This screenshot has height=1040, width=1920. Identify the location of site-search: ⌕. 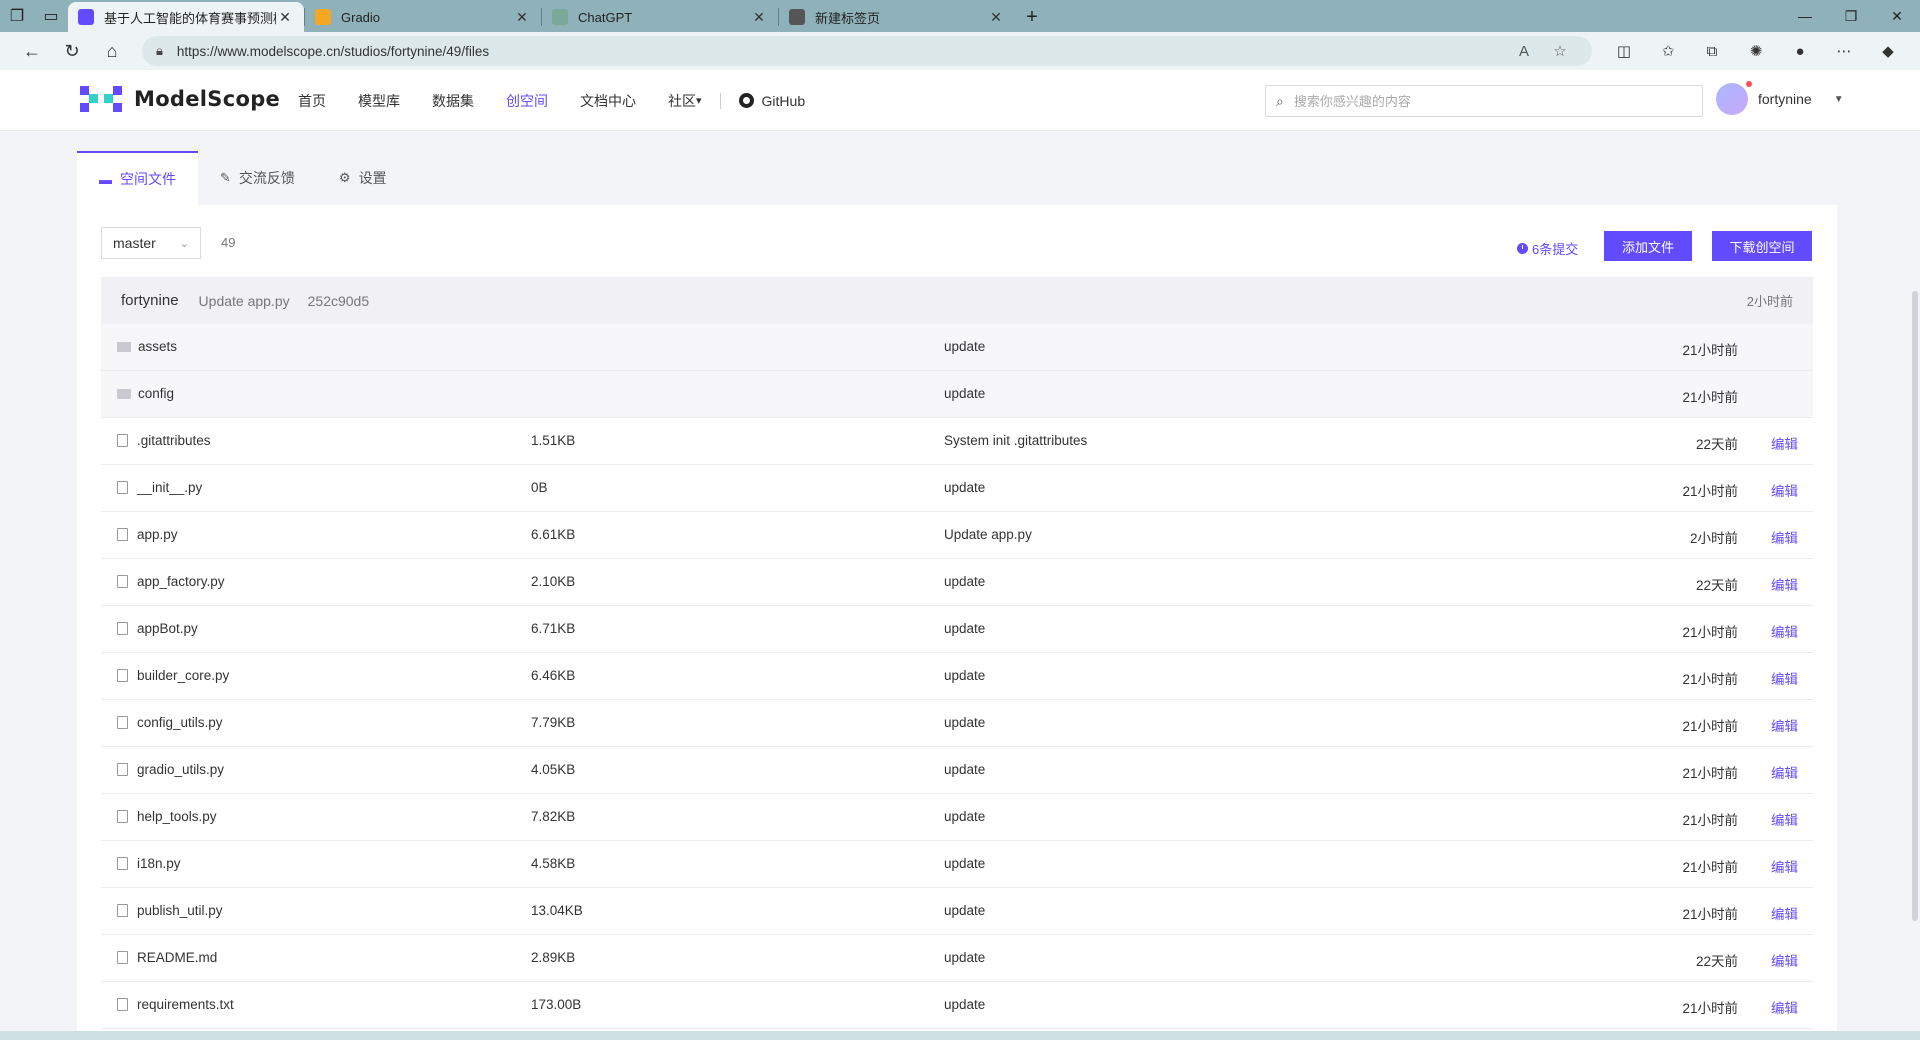
(1484, 101).